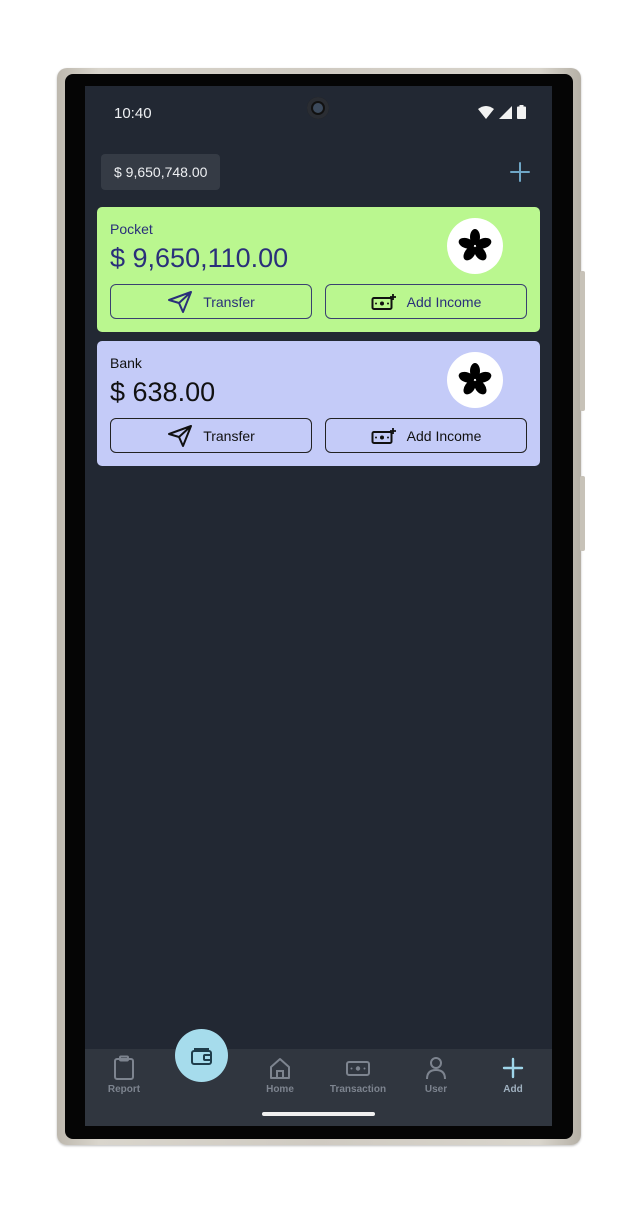 The height and width of the screenshot is (1212, 640). Describe the element at coordinates (318, 1077) in the screenshot. I see `bottom-navigation: Report Home Transaction User Add` at that location.